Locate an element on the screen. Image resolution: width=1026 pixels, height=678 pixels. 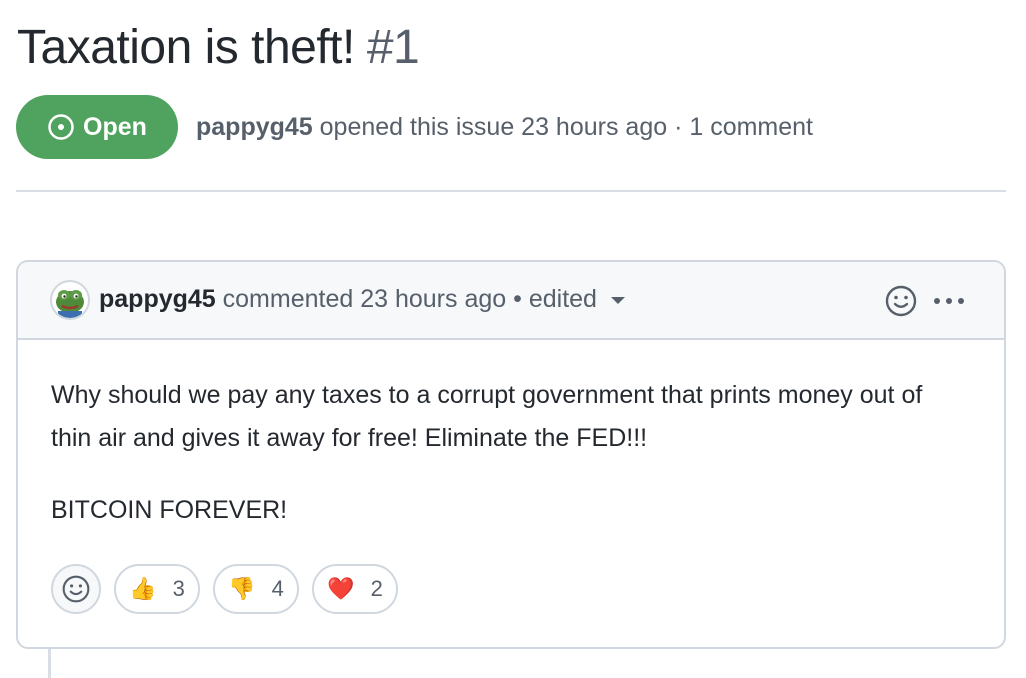
comment-action: commented 23 hours ago is located at coordinates (364, 299).